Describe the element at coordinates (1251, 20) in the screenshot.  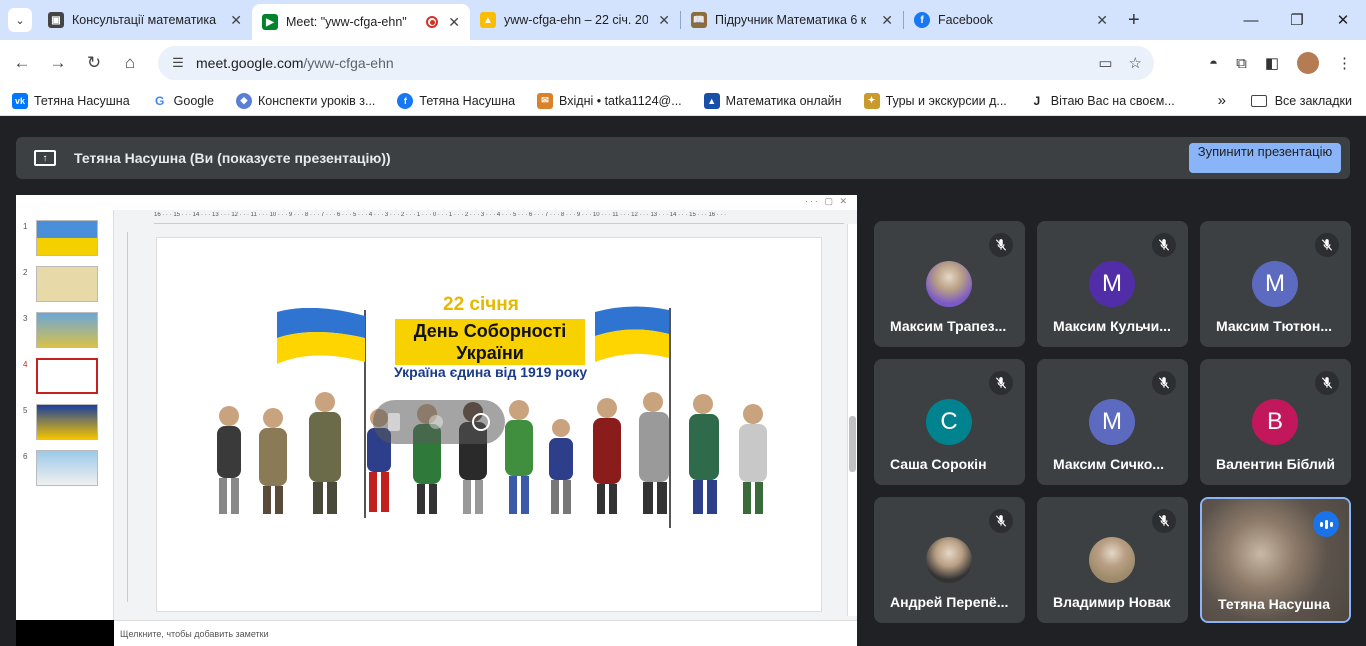
I see `minimize-icon: —` at that location.